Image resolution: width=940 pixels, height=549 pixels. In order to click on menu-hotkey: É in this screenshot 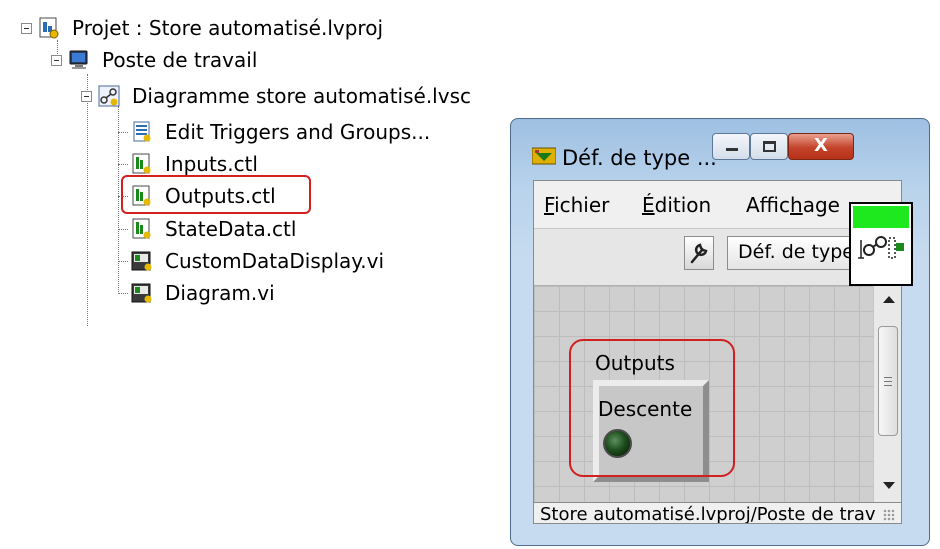, I will do `click(648, 205)`.